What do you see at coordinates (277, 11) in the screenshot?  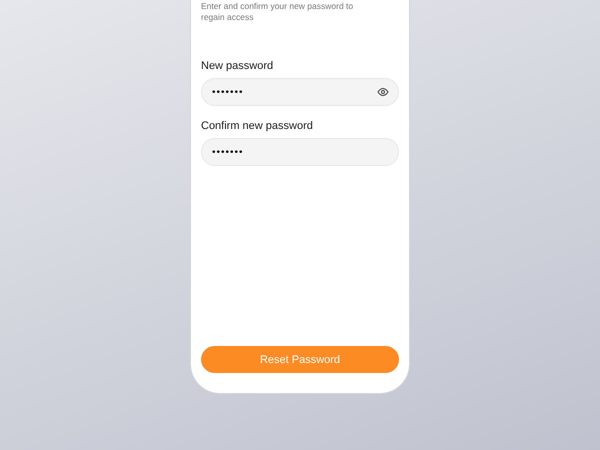 I see `instruction-text: Enter and confirm your new password to regain access` at bounding box center [277, 11].